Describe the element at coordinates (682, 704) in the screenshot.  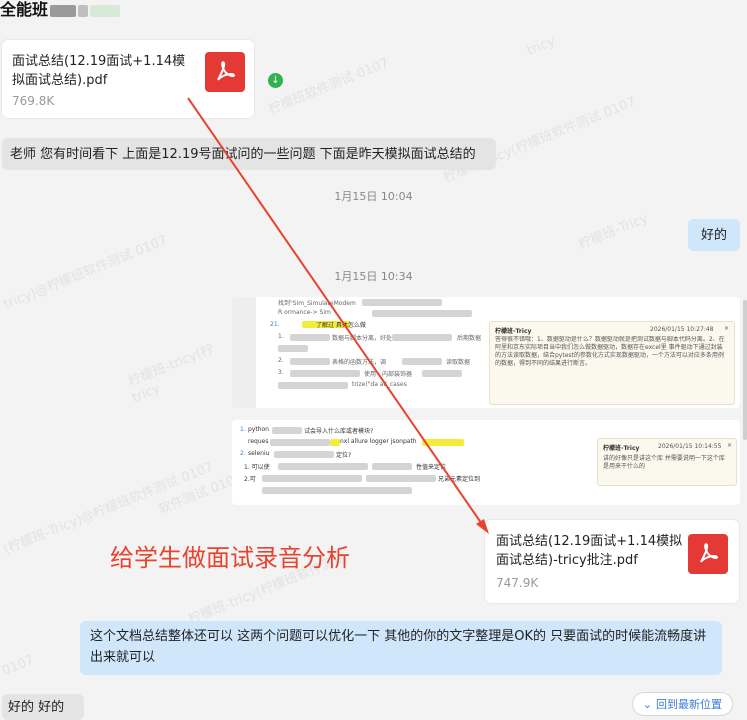
I see `back-to-latest-button: ⌄ 回到最新位置` at that location.